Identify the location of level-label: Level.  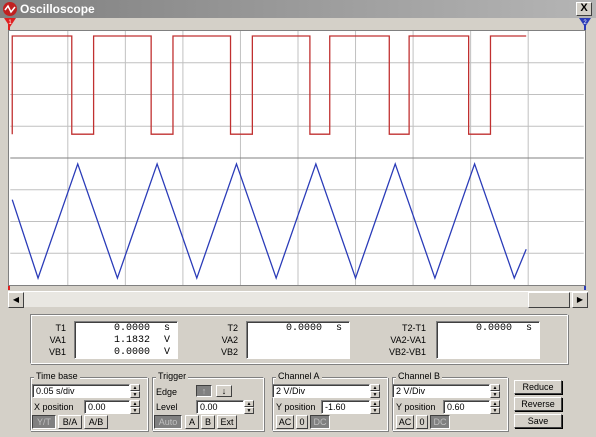
(167, 407).